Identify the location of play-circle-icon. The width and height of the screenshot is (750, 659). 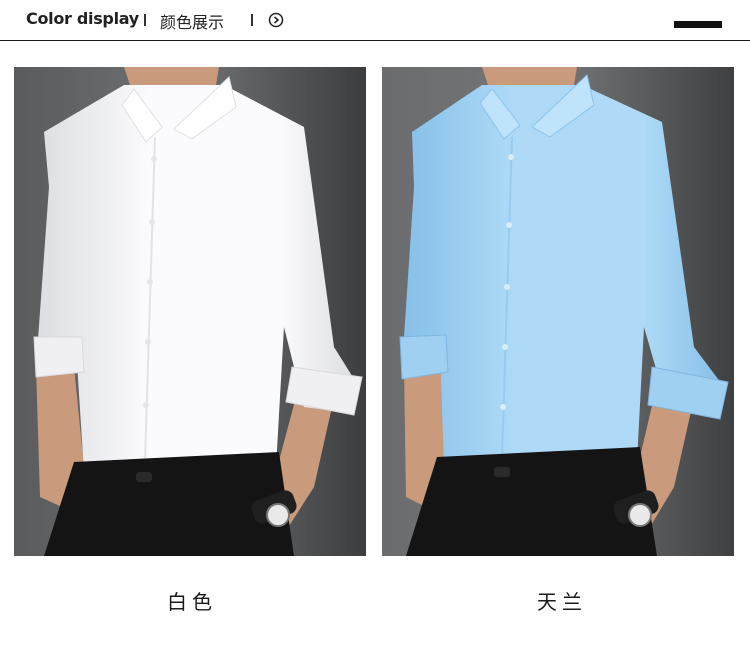
(276, 20).